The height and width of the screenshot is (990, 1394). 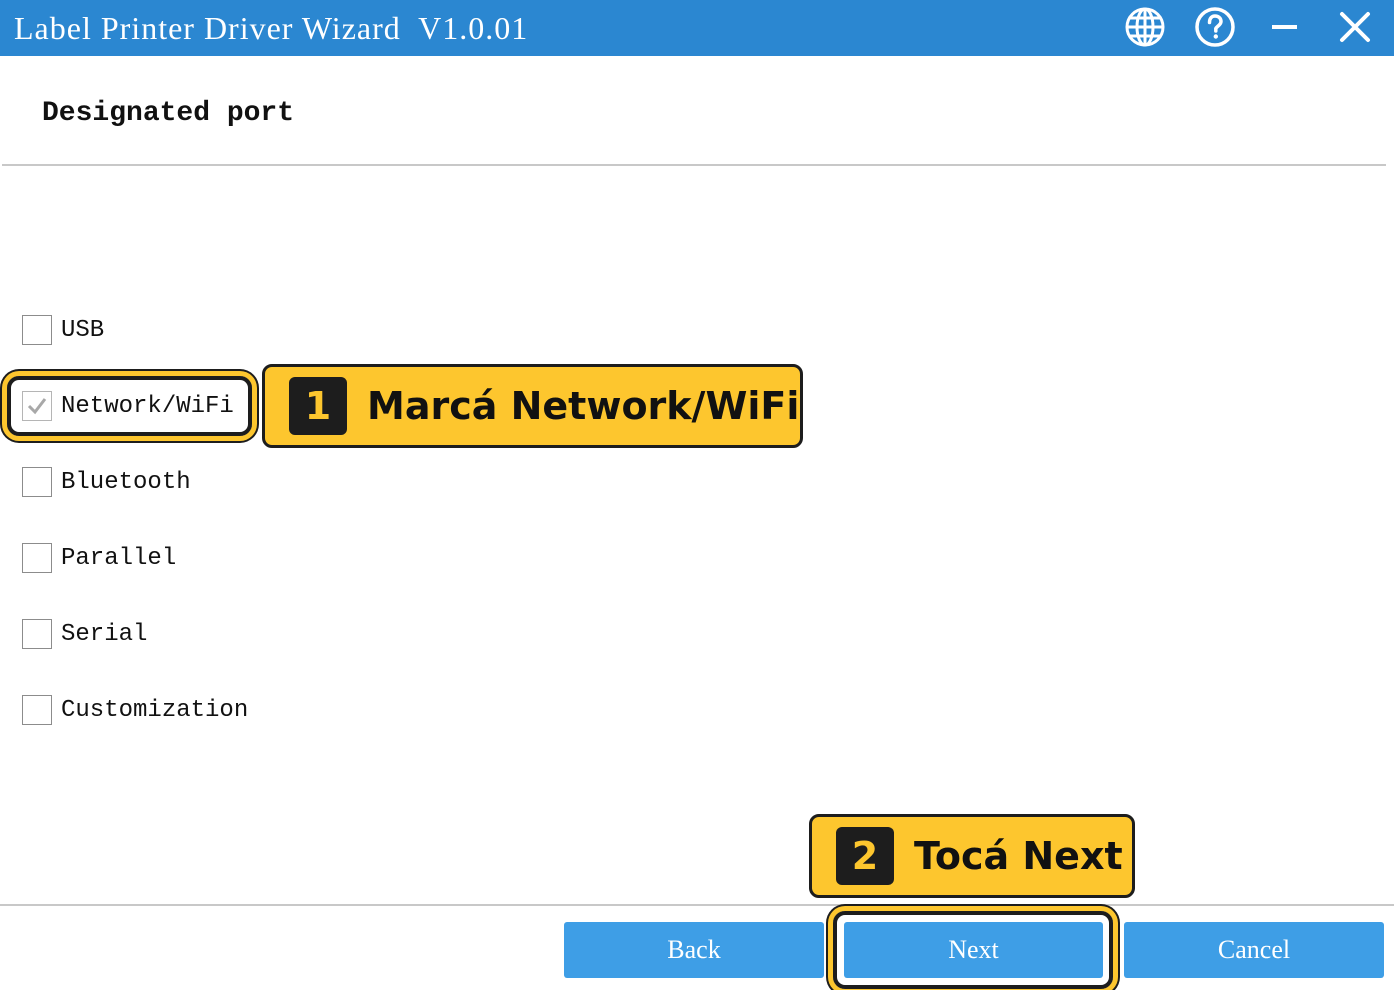 What do you see at coordinates (271, 28) in the screenshot?
I see `window-title: Label Printer Driver Wizard V1.0.01` at bounding box center [271, 28].